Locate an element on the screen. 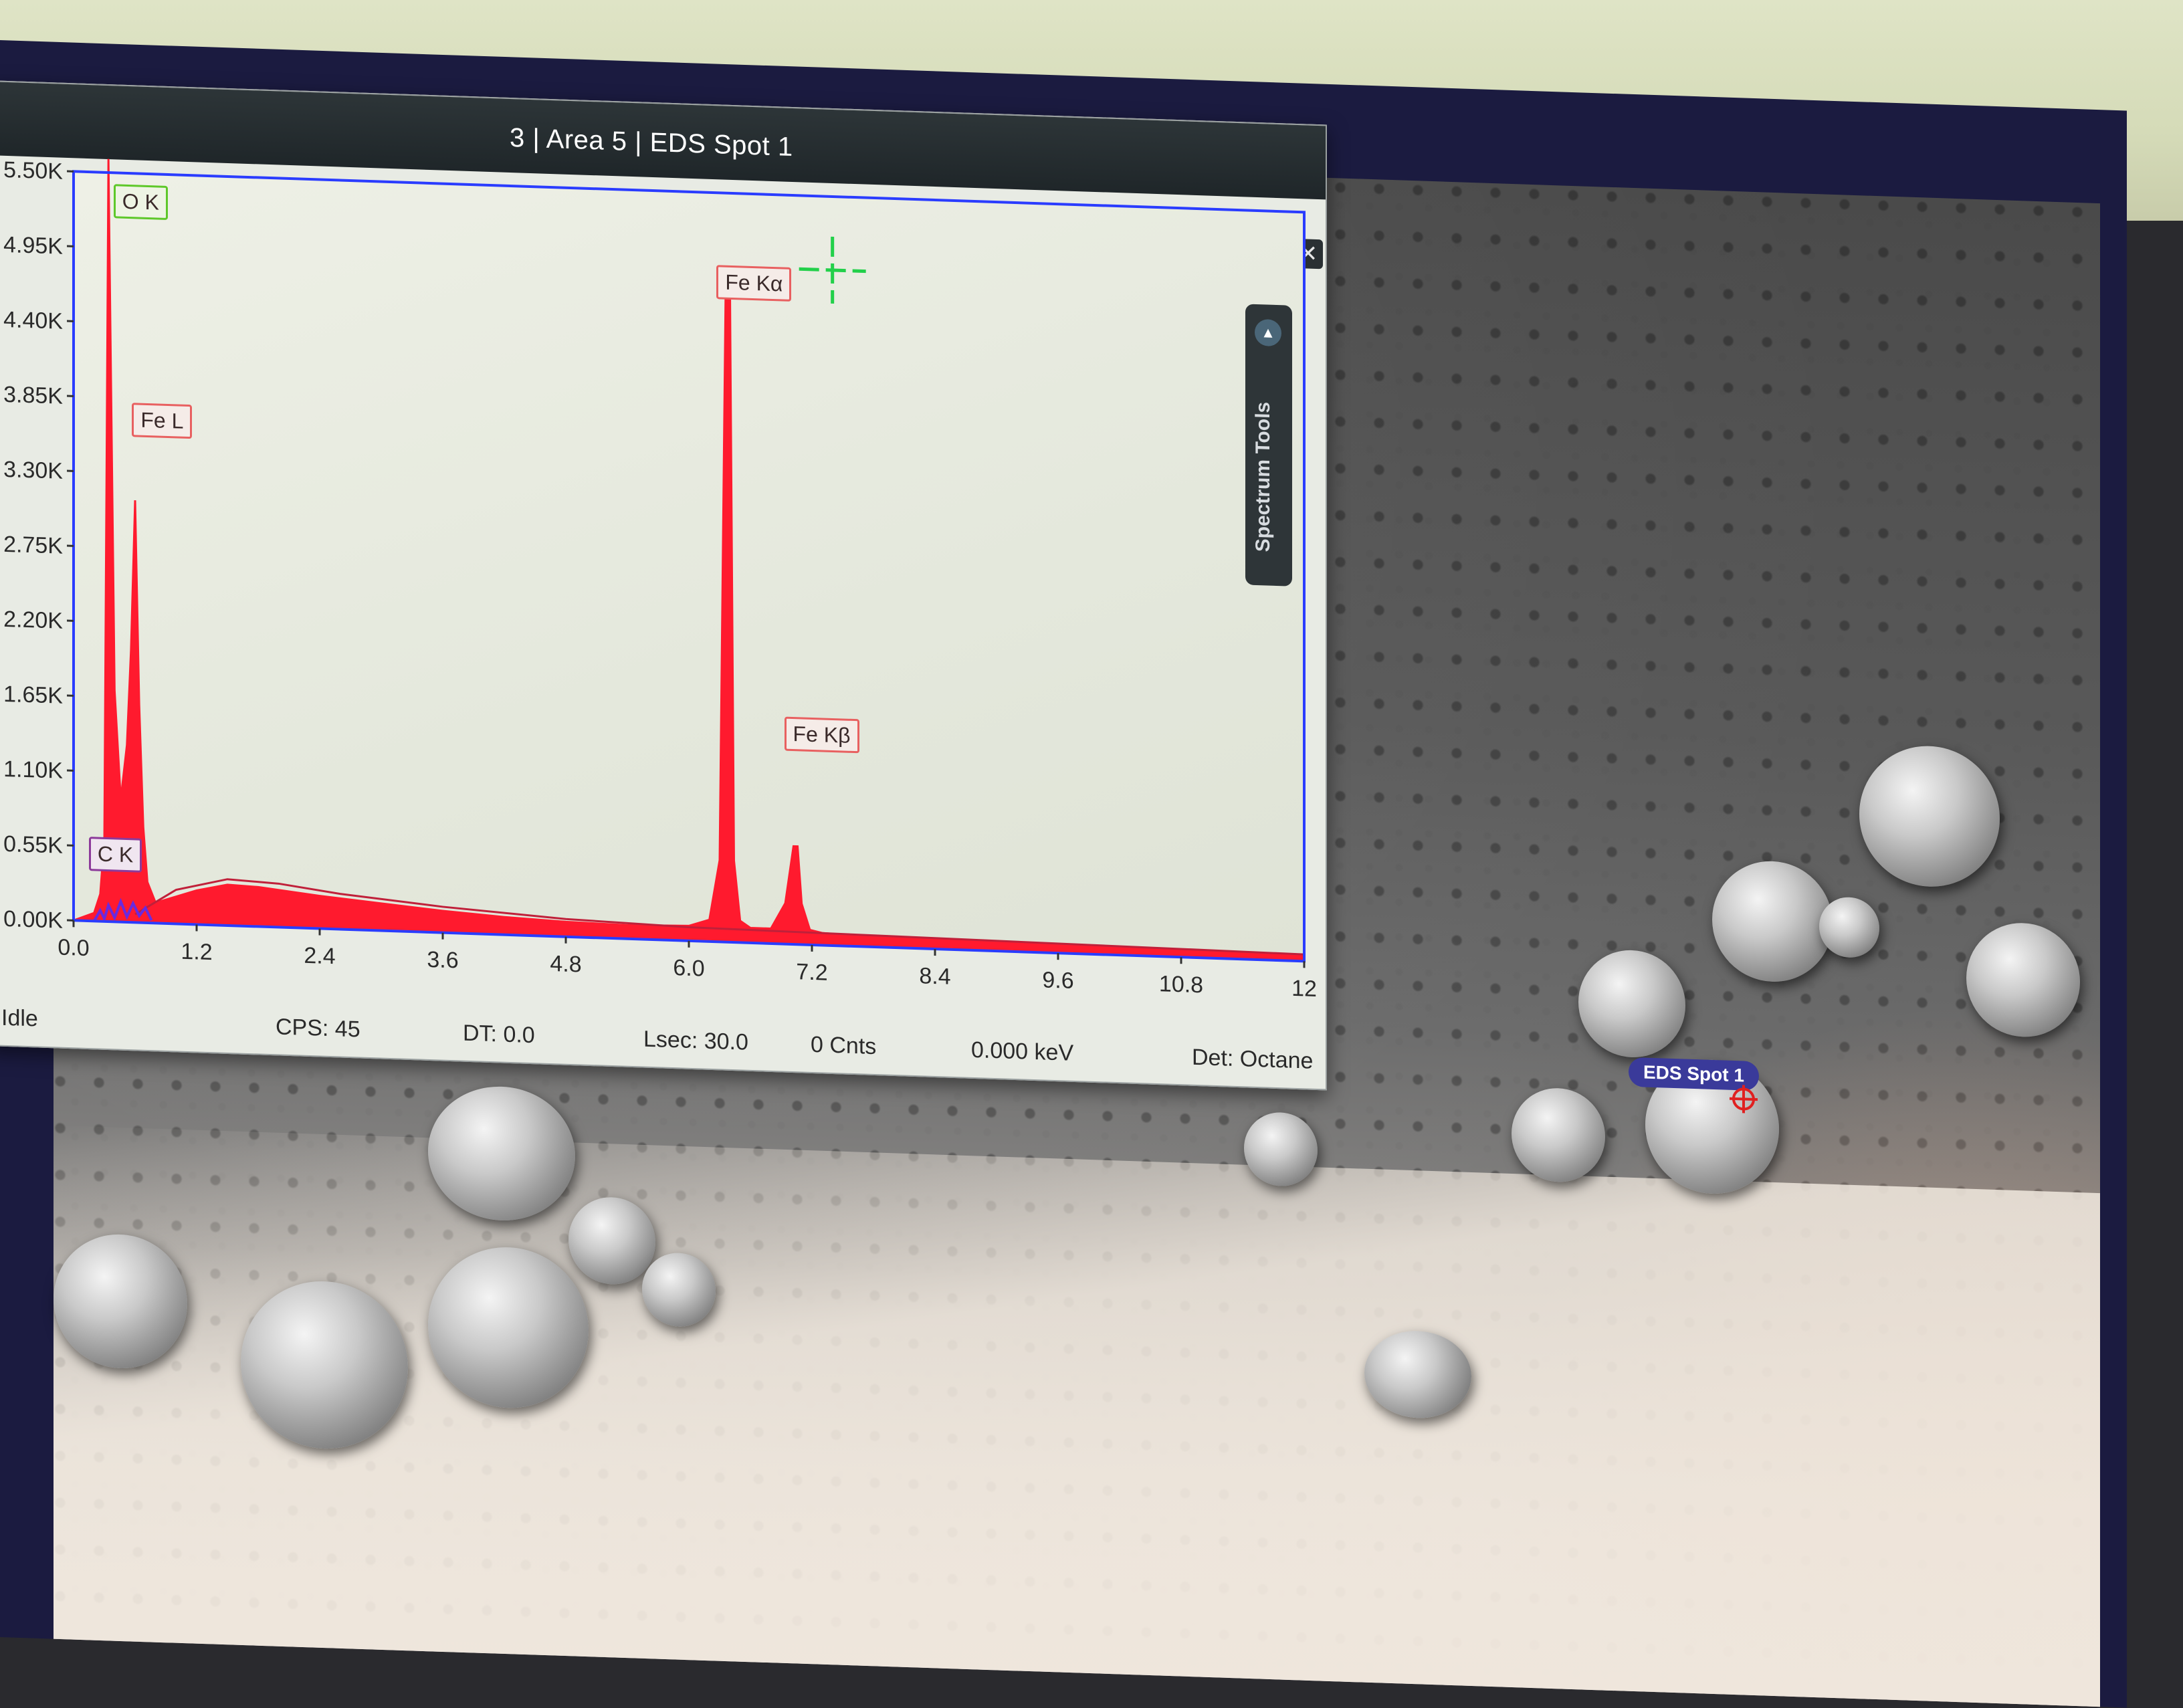 The height and width of the screenshot is (1708, 2183). peak-label: Fe Kβ is located at coordinates (822, 735).